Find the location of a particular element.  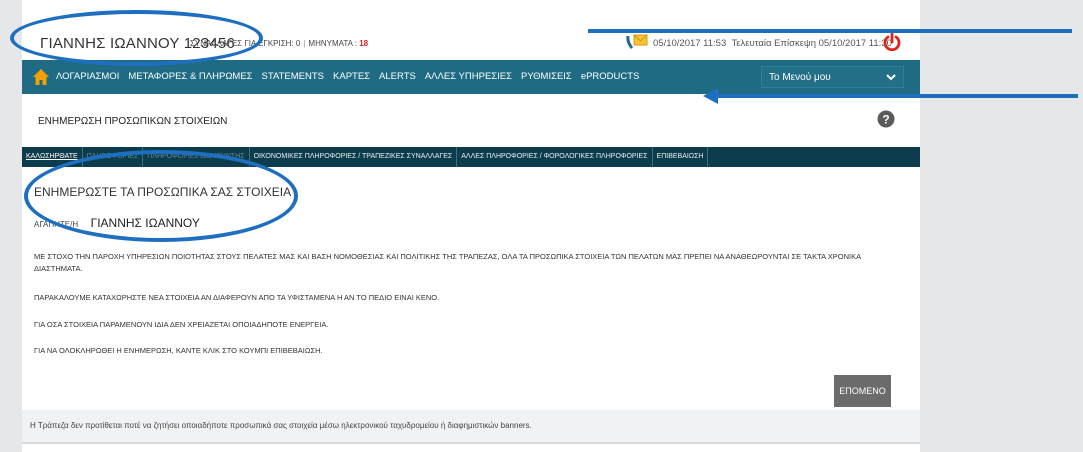

current-datetime: 05/10/2017 11:53 is located at coordinates (690, 43).